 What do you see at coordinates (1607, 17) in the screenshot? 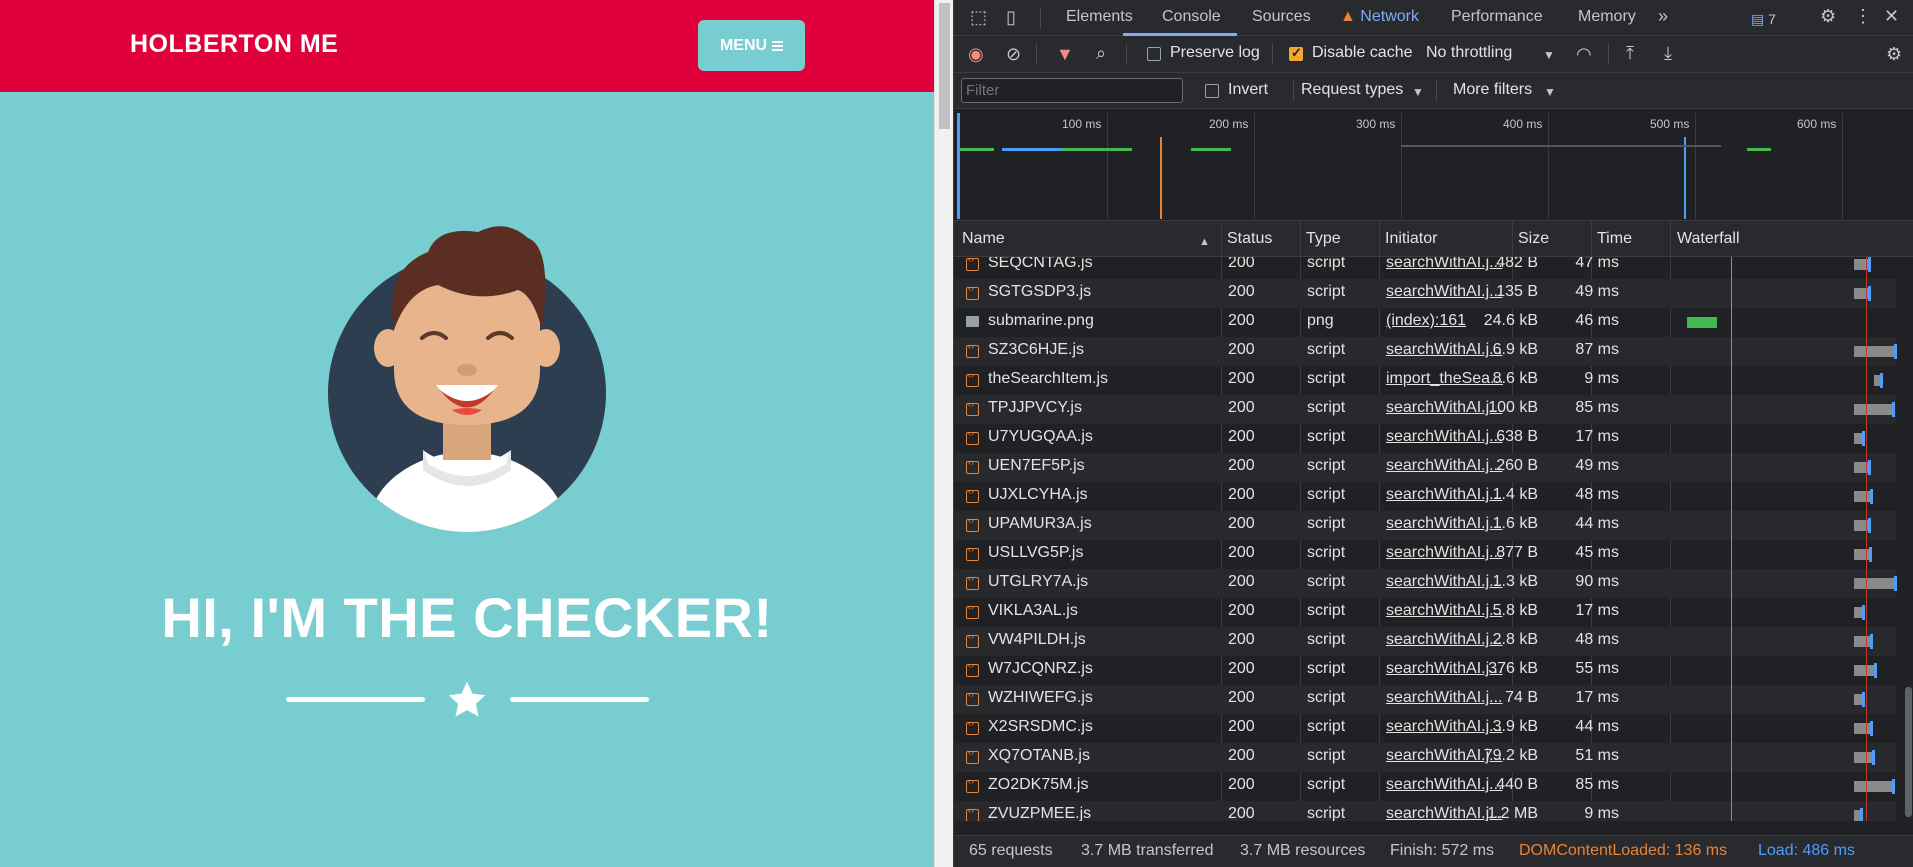
I see `tab-memory: Memory` at bounding box center [1607, 17].